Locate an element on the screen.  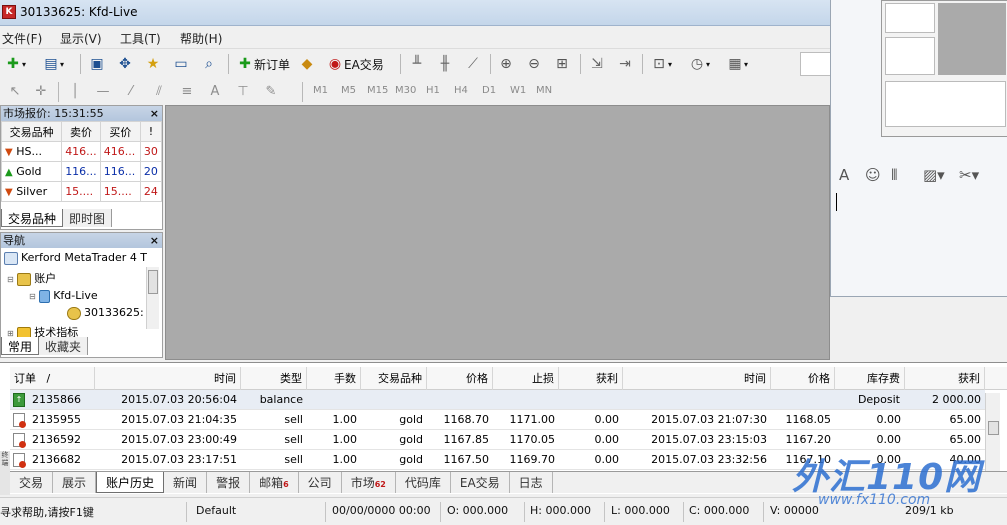
tab-common: 常用 is located at coordinates (20, 346).